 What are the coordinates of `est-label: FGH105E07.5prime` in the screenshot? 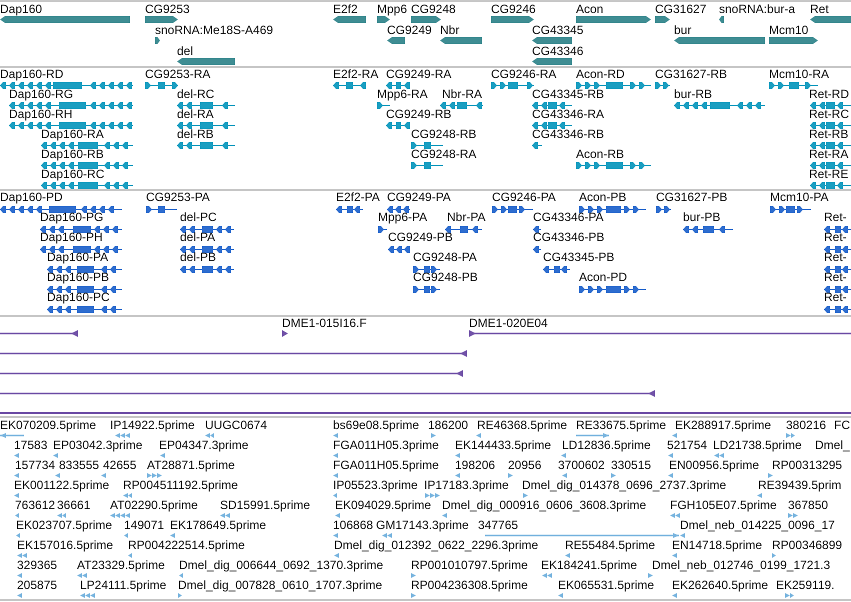 It's located at (723, 505).